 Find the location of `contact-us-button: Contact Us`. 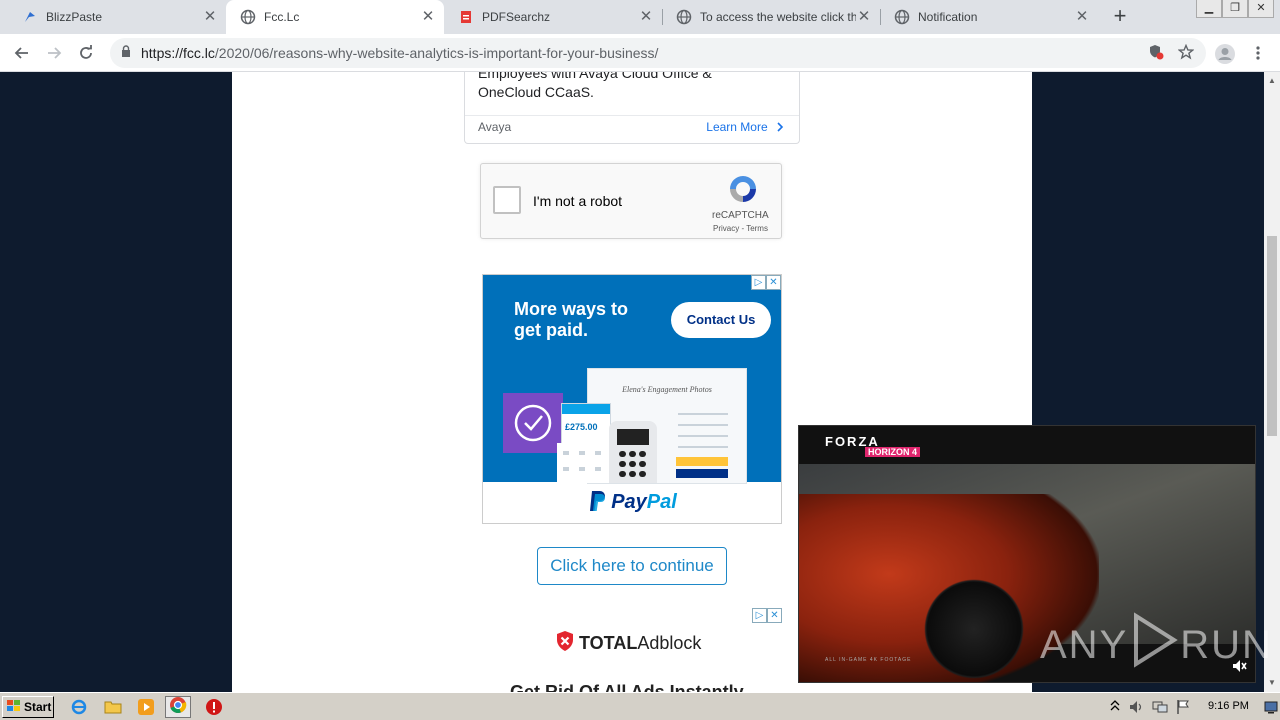

contact-us-button: Contact Us is located at coordinates (721, 320).